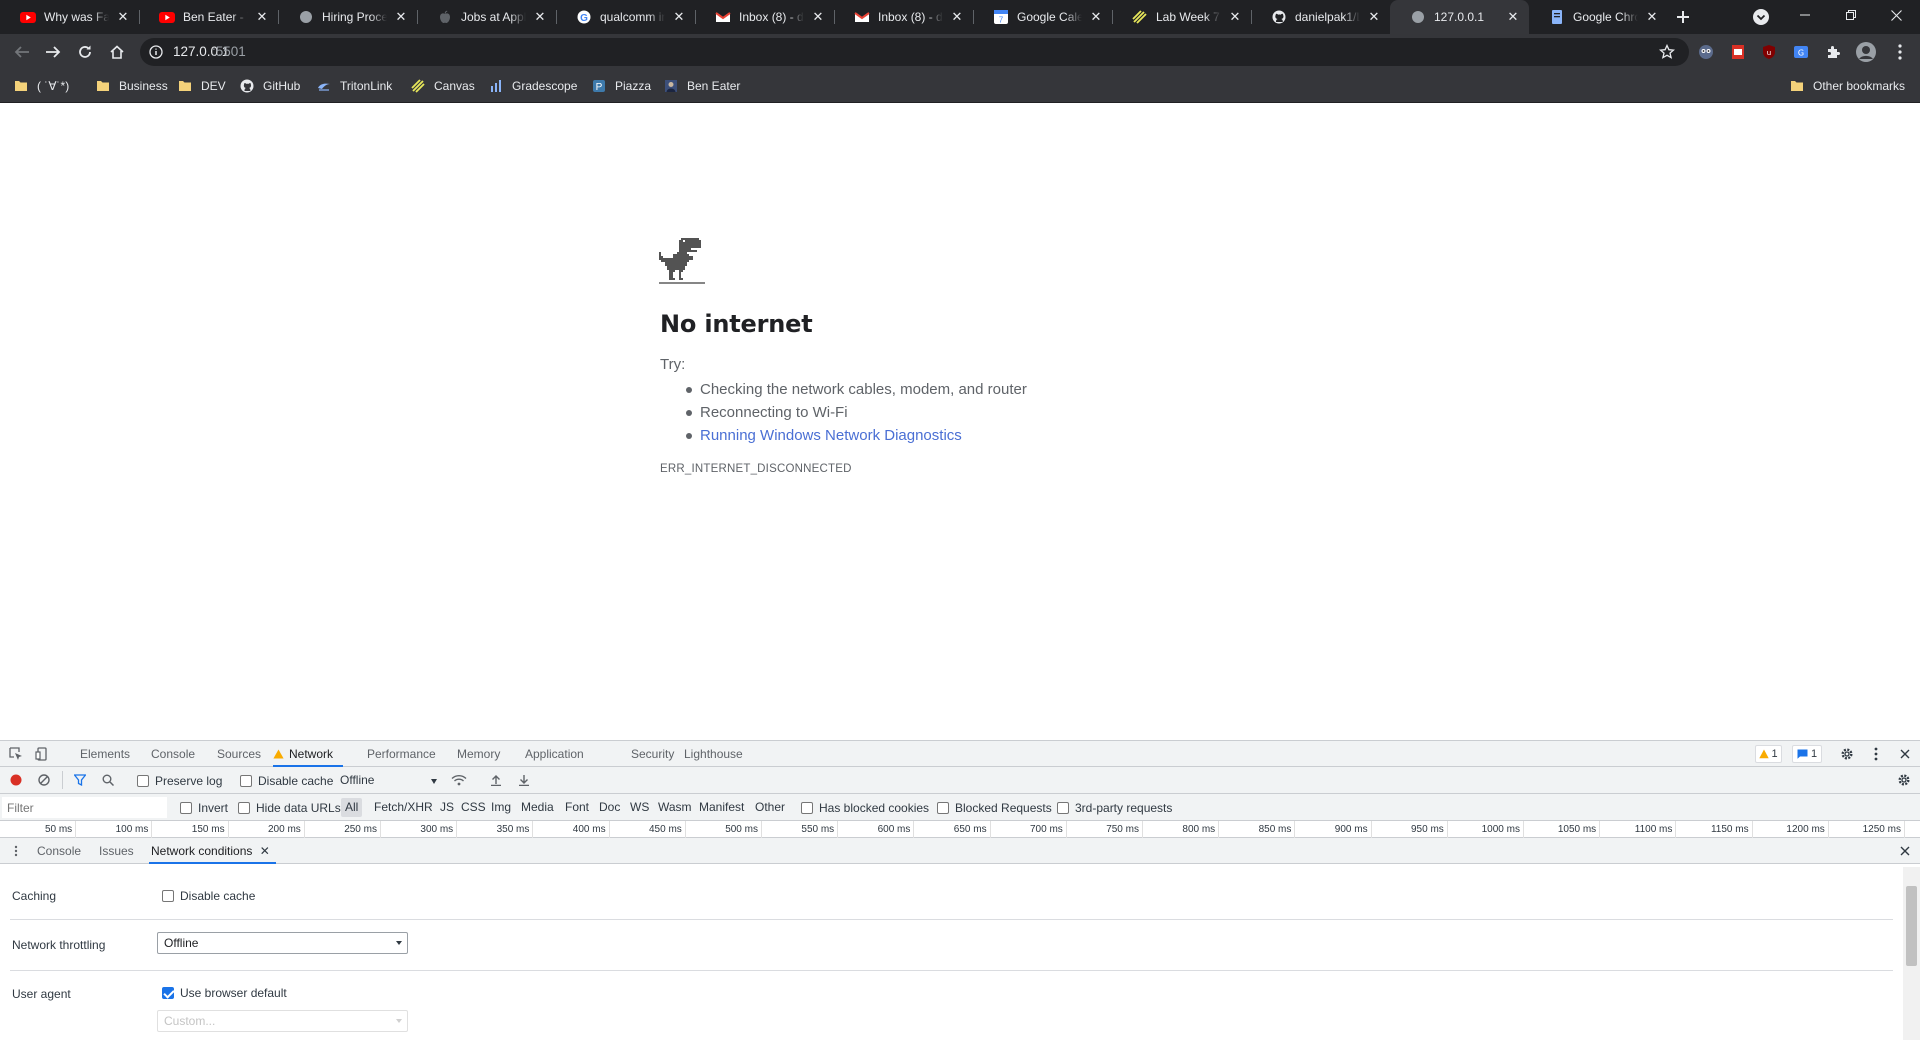 The image size is (1920, 1040). What do you see at coordinates (447, 807) in the screenshot?
I see `type-filter-js: JS` at bounding box center [447, 807].